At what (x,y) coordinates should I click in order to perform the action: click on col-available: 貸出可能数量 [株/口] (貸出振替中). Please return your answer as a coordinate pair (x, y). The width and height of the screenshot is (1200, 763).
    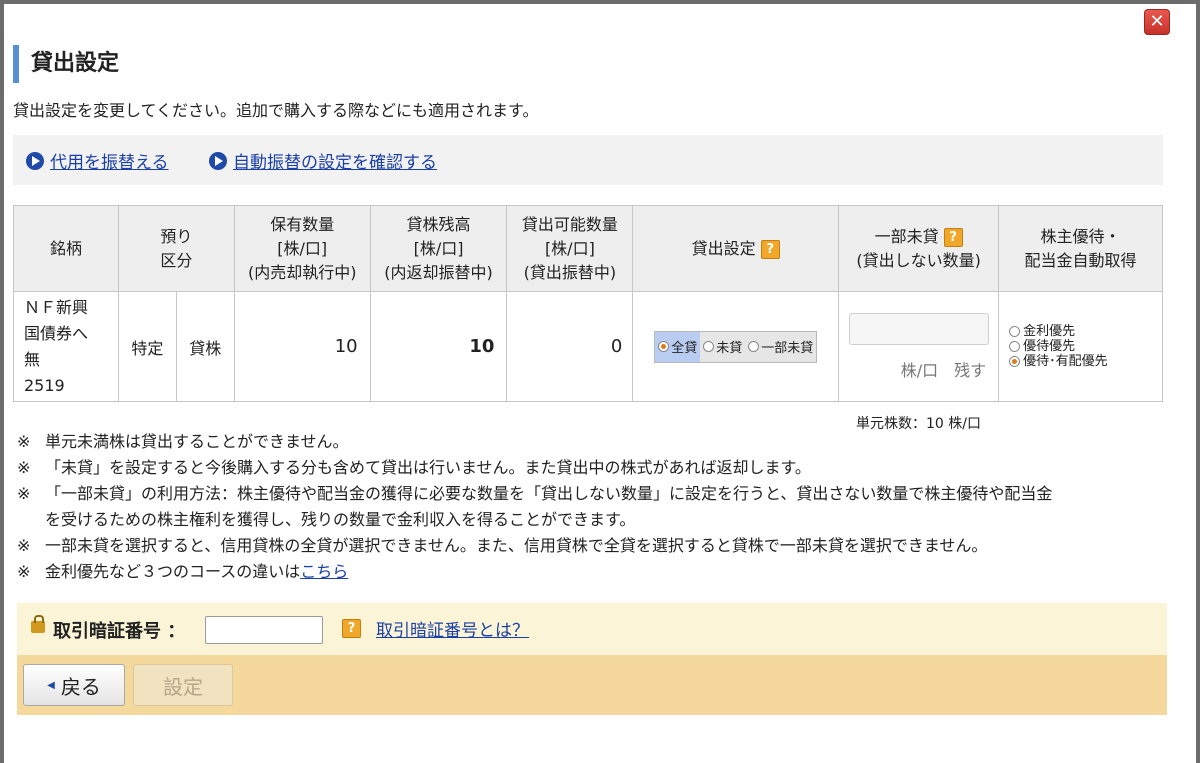
    Looking at the image, I should click on (570, 248).